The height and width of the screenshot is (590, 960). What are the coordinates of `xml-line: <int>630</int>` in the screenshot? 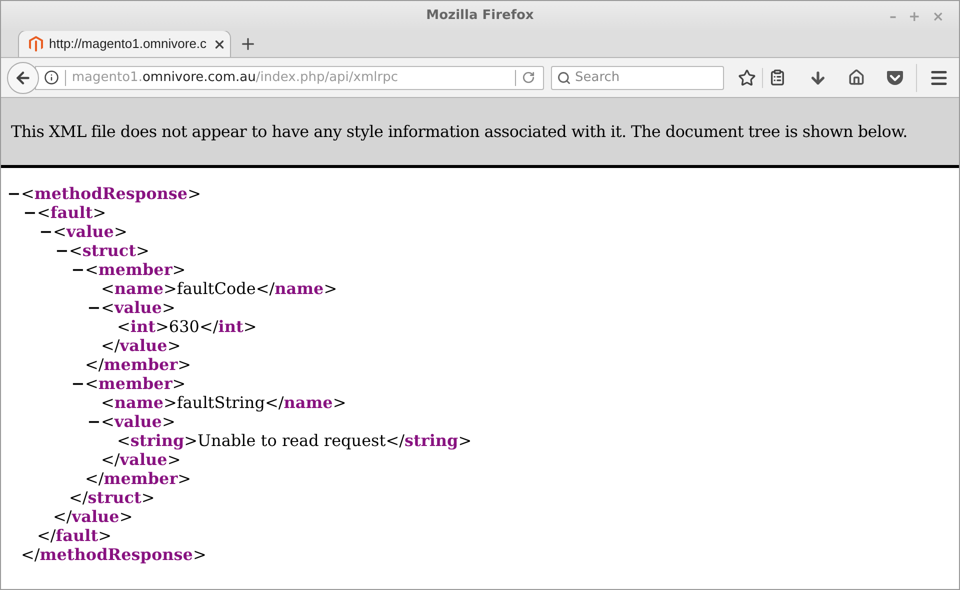 It's located at (187, 327).